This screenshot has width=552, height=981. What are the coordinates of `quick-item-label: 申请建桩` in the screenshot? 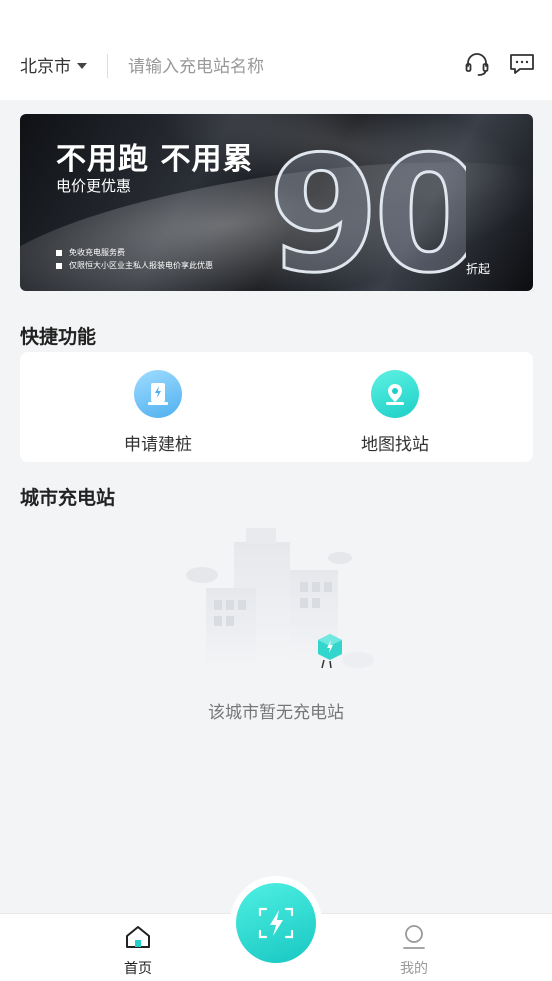 It's located at (158, 445).